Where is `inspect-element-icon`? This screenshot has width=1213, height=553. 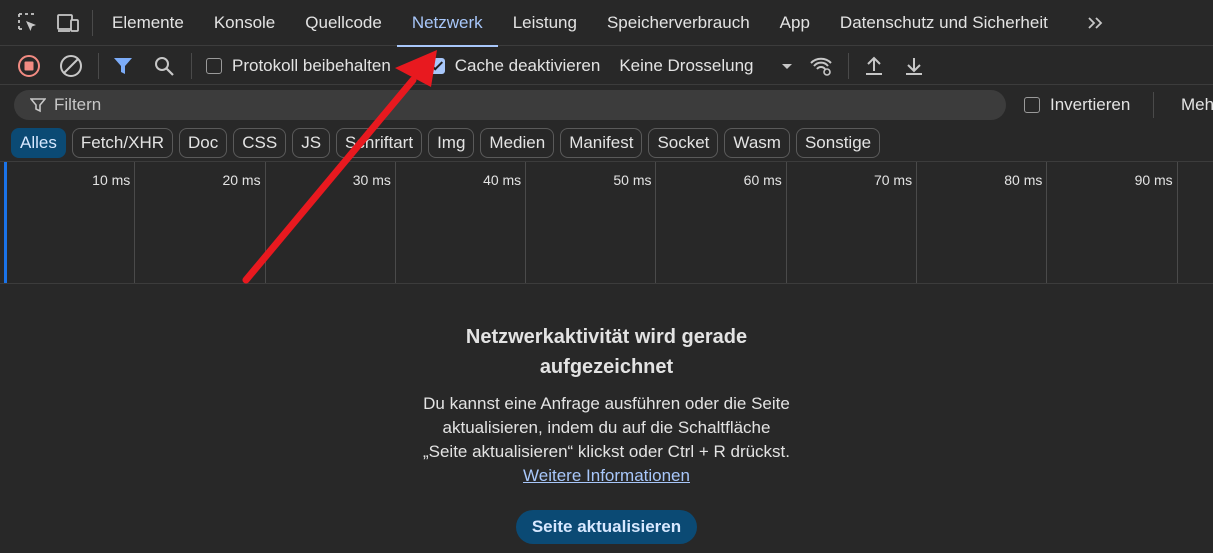
inspect-element-icon is located at coordinates (28, 23).